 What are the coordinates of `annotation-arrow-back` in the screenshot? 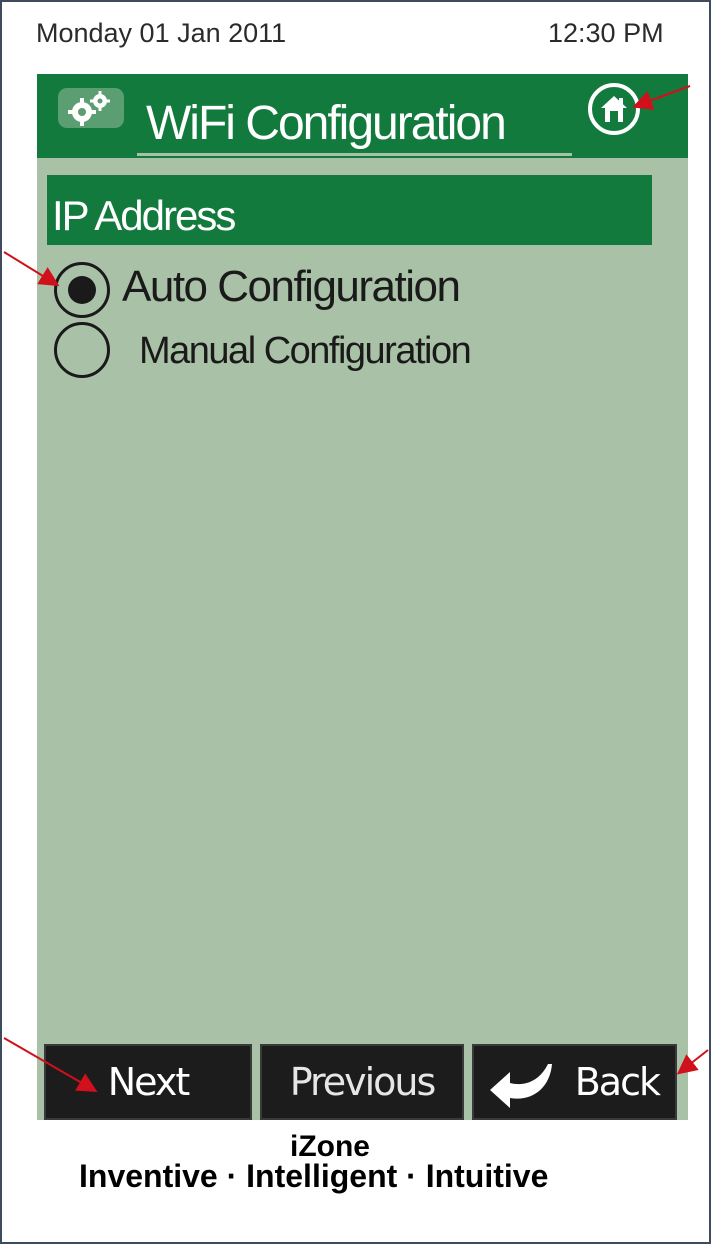 It's located at (692, 1062).